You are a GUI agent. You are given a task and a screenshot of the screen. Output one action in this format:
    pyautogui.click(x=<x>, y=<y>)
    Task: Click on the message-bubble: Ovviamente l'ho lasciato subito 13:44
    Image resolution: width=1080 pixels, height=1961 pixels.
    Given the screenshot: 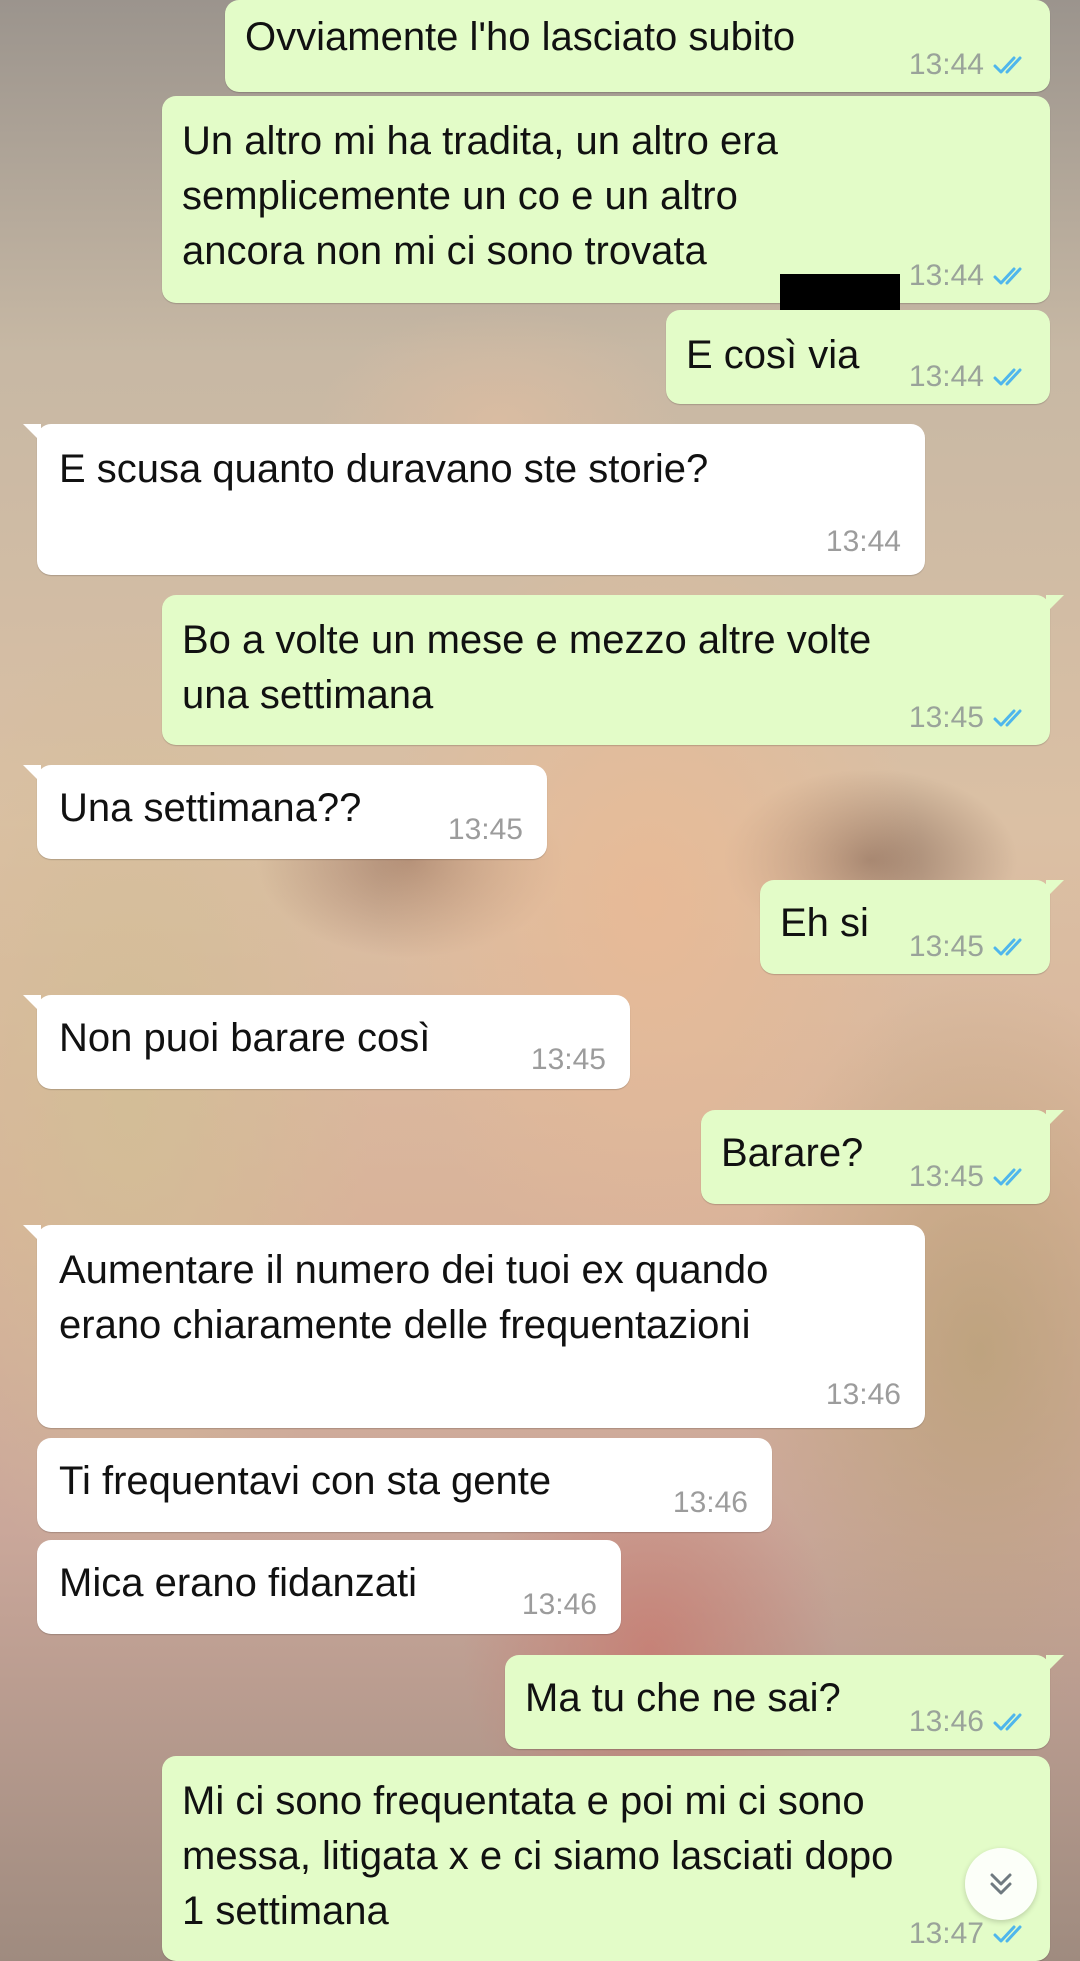 What is the action you would take?
    pyautogui.click(x=637, y=46)
    